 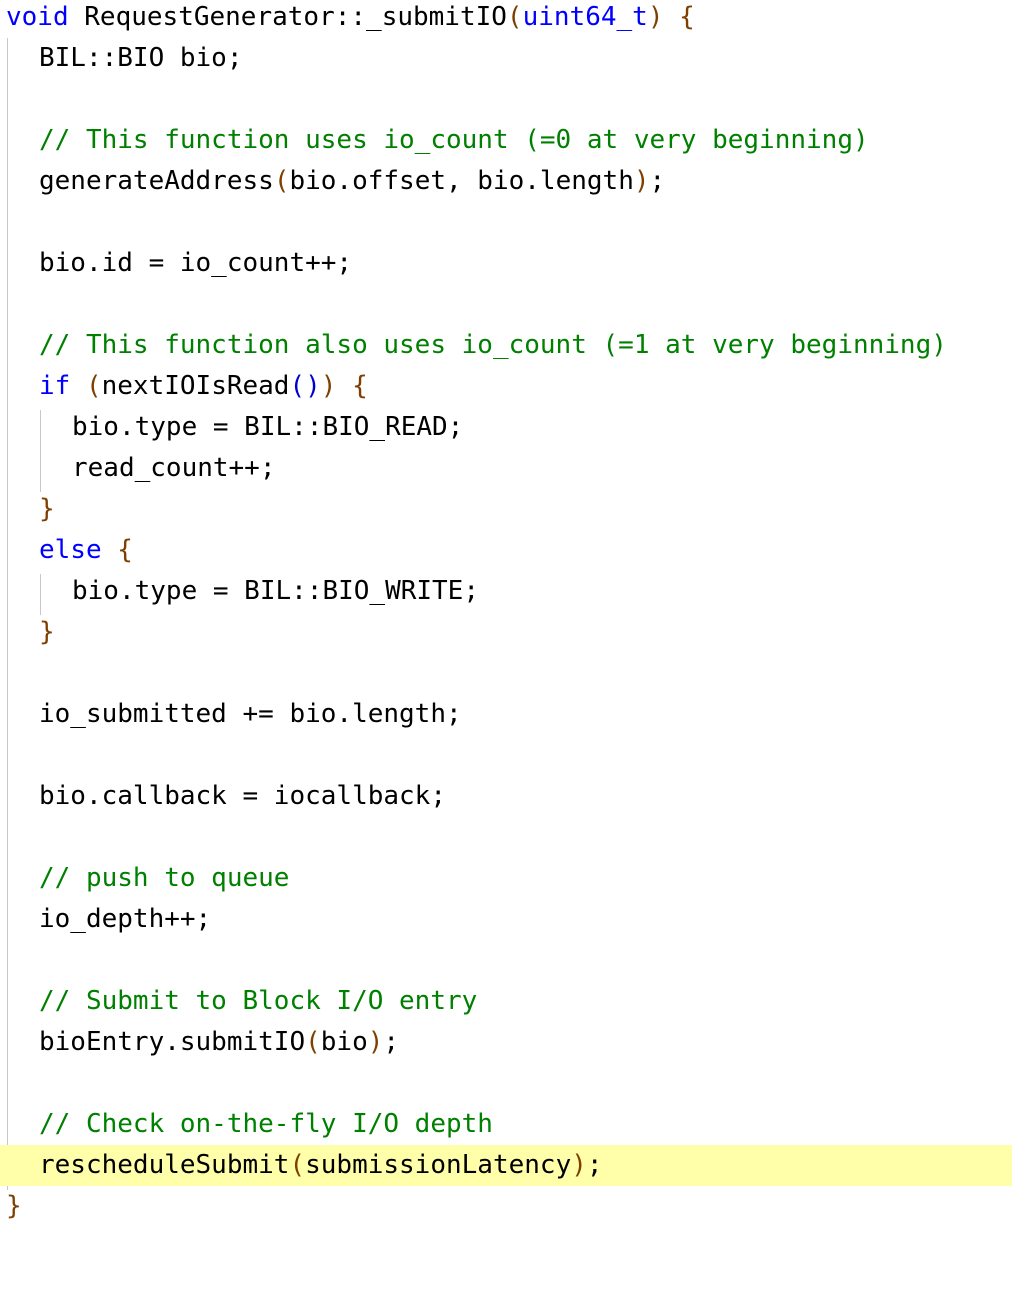 I want to click on code-line-13: }, so click(x=506, y=509).